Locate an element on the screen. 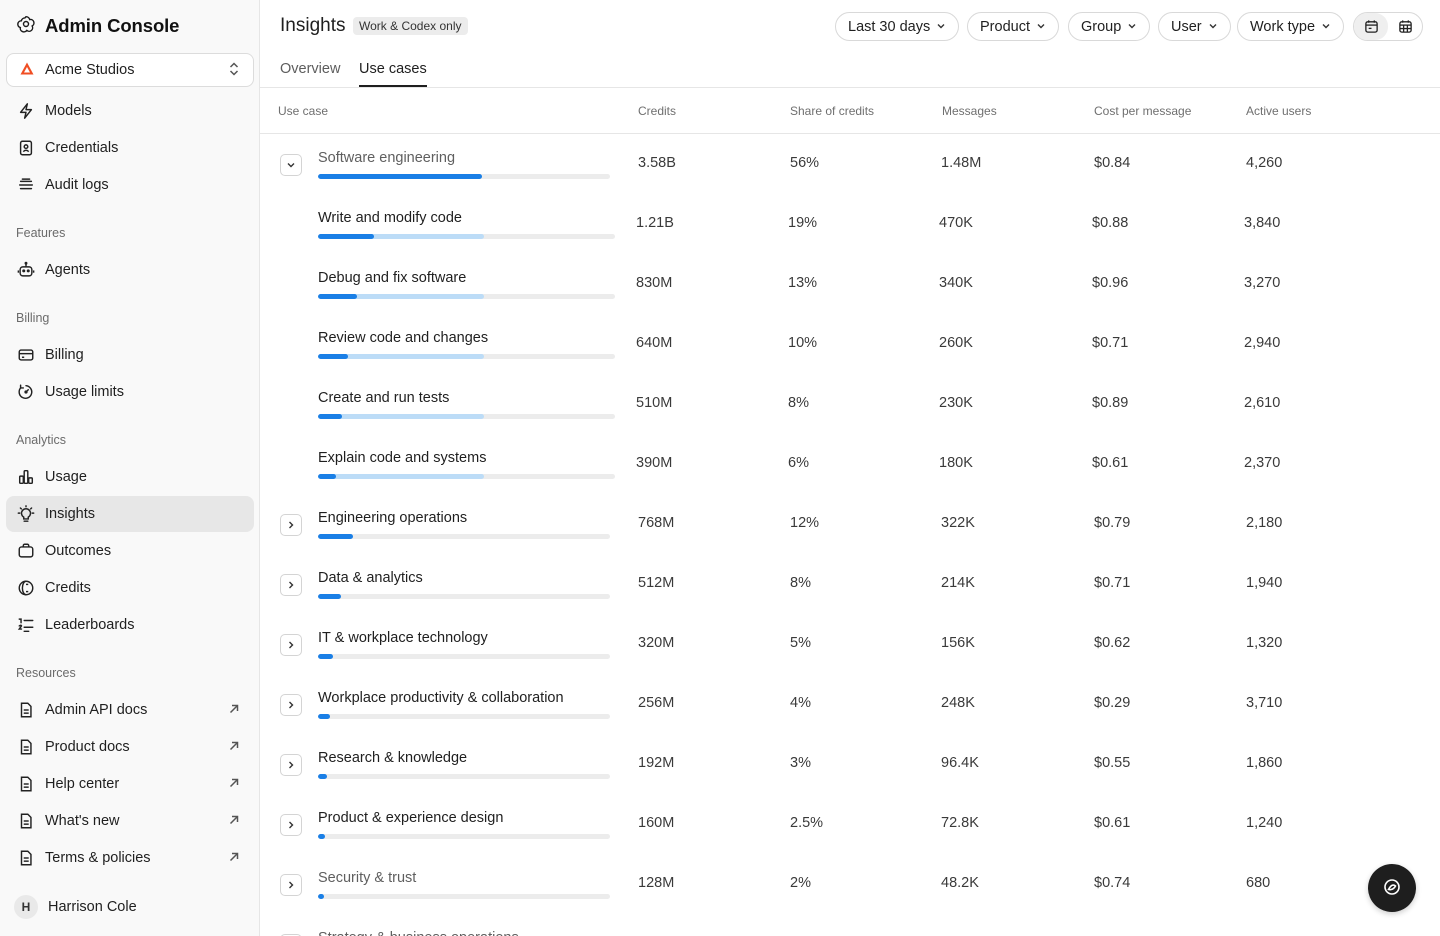 The image size is (1440, 936). cell-share: 19% is located at coordinates (803, 223).